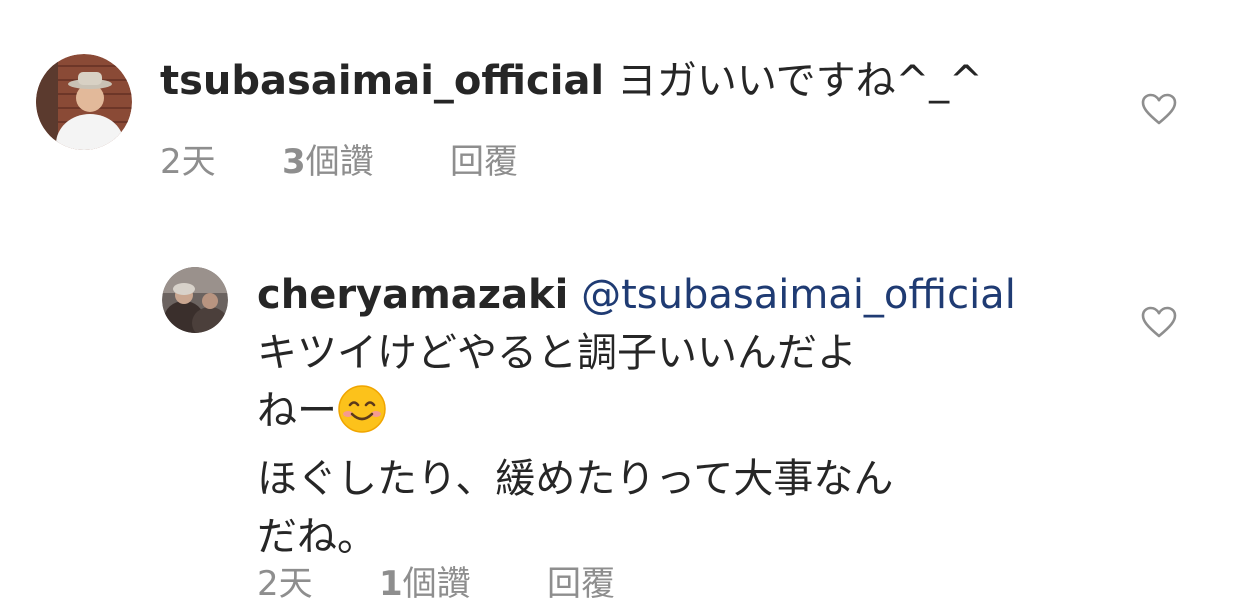 This screenshot has height=611, width=1242. What do you see at coordinates (412, 295) in the screenshot?
I see `comment-username: cheryamazaki` at bounding box center [412, 295].